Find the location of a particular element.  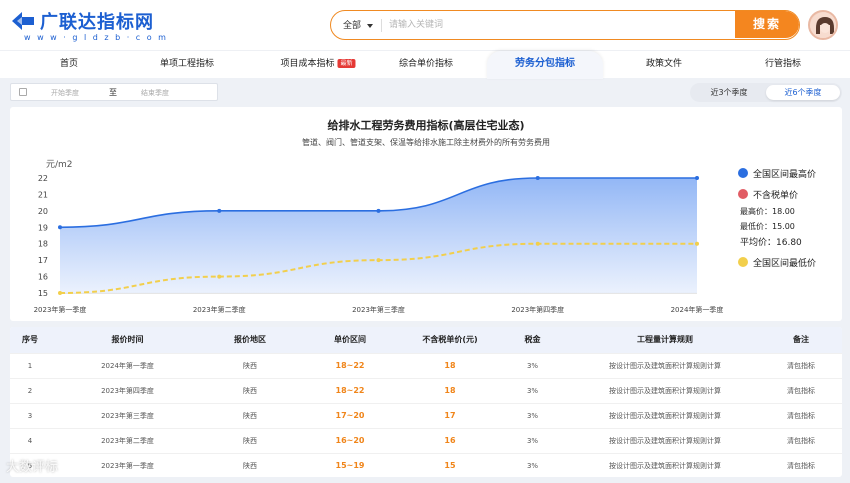

search-bar: 全部 搜索 is located at coordinates (565, 25).